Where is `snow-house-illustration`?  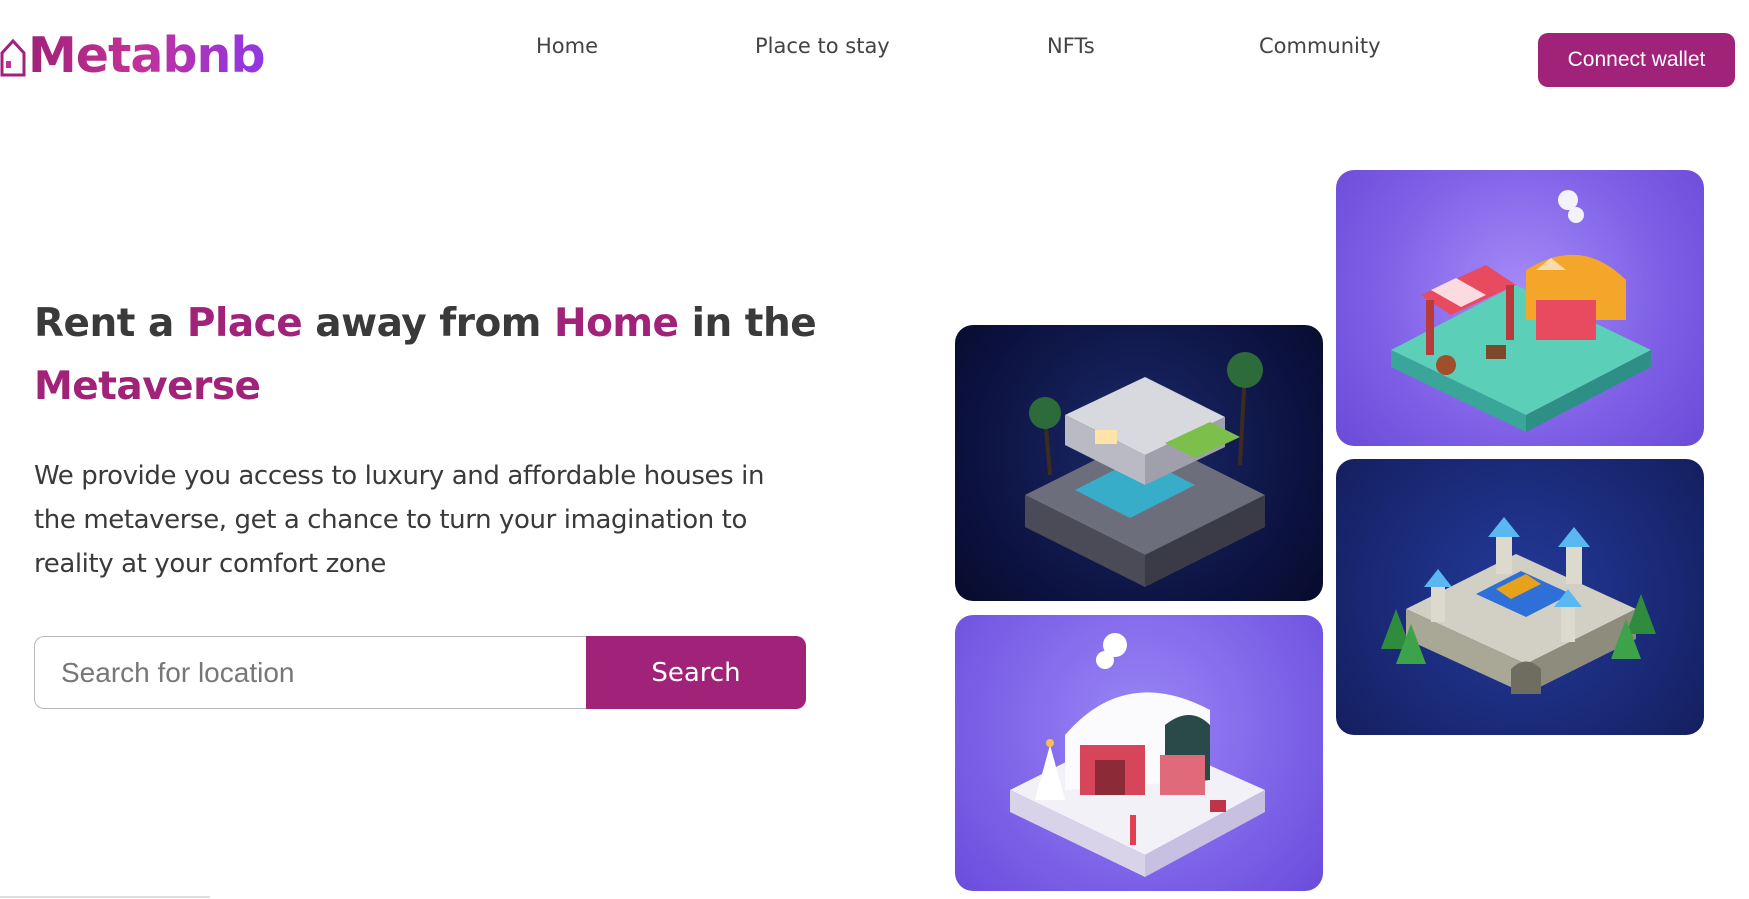 snow-house-illustration is located at coordinates (1137, 755).